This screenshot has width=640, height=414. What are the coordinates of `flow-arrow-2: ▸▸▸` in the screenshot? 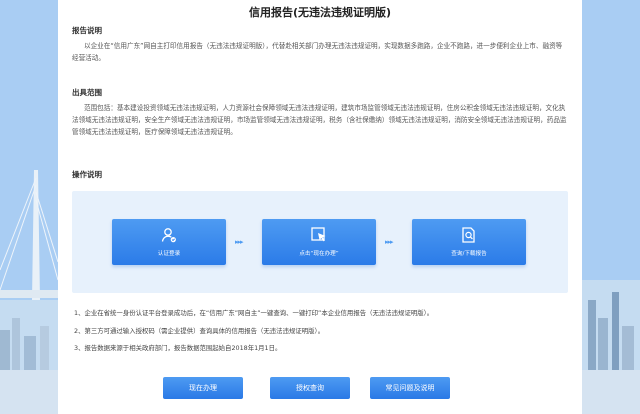 It's located at (389, 242).